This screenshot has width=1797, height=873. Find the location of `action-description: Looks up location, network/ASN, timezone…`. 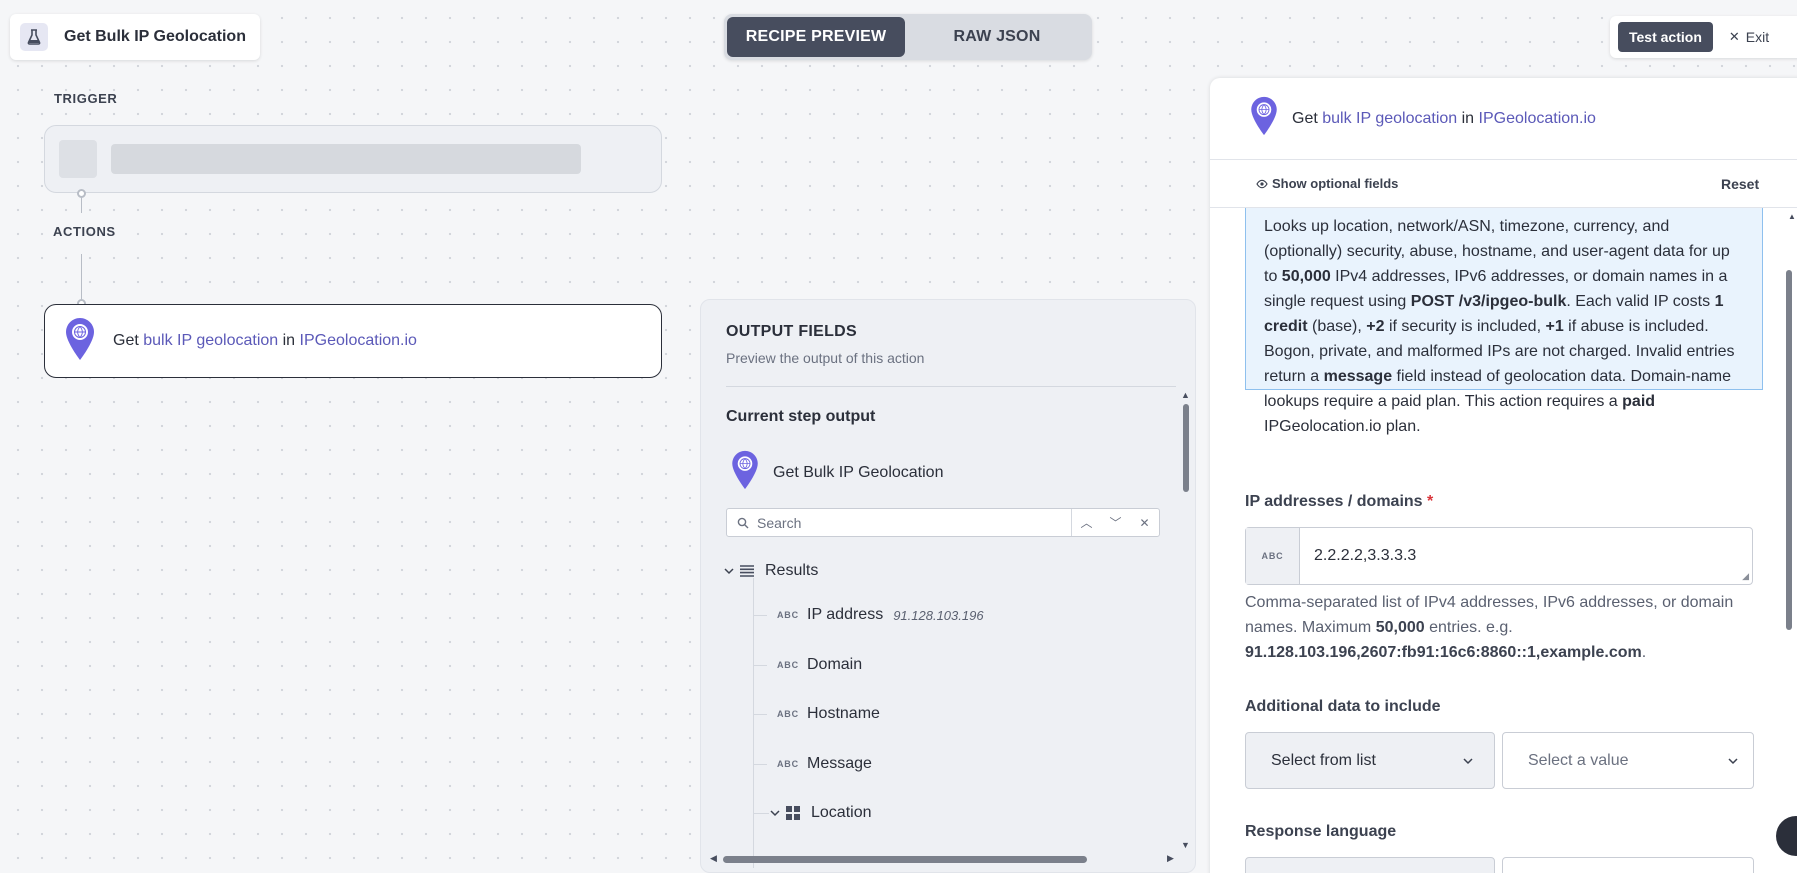

action-description: Looks up location, network/ASN, timezone… is located at coordinates (1504, 321).